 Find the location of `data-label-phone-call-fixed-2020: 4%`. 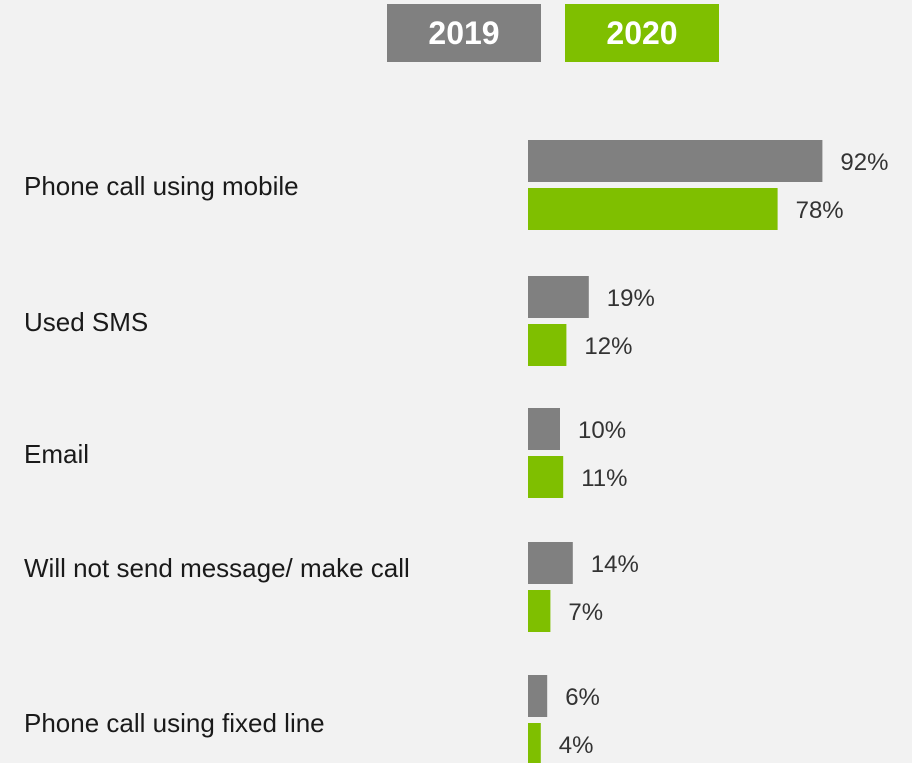

data-label-phone-call-fixed-2020: 4% is located at coordinates (576, 745).